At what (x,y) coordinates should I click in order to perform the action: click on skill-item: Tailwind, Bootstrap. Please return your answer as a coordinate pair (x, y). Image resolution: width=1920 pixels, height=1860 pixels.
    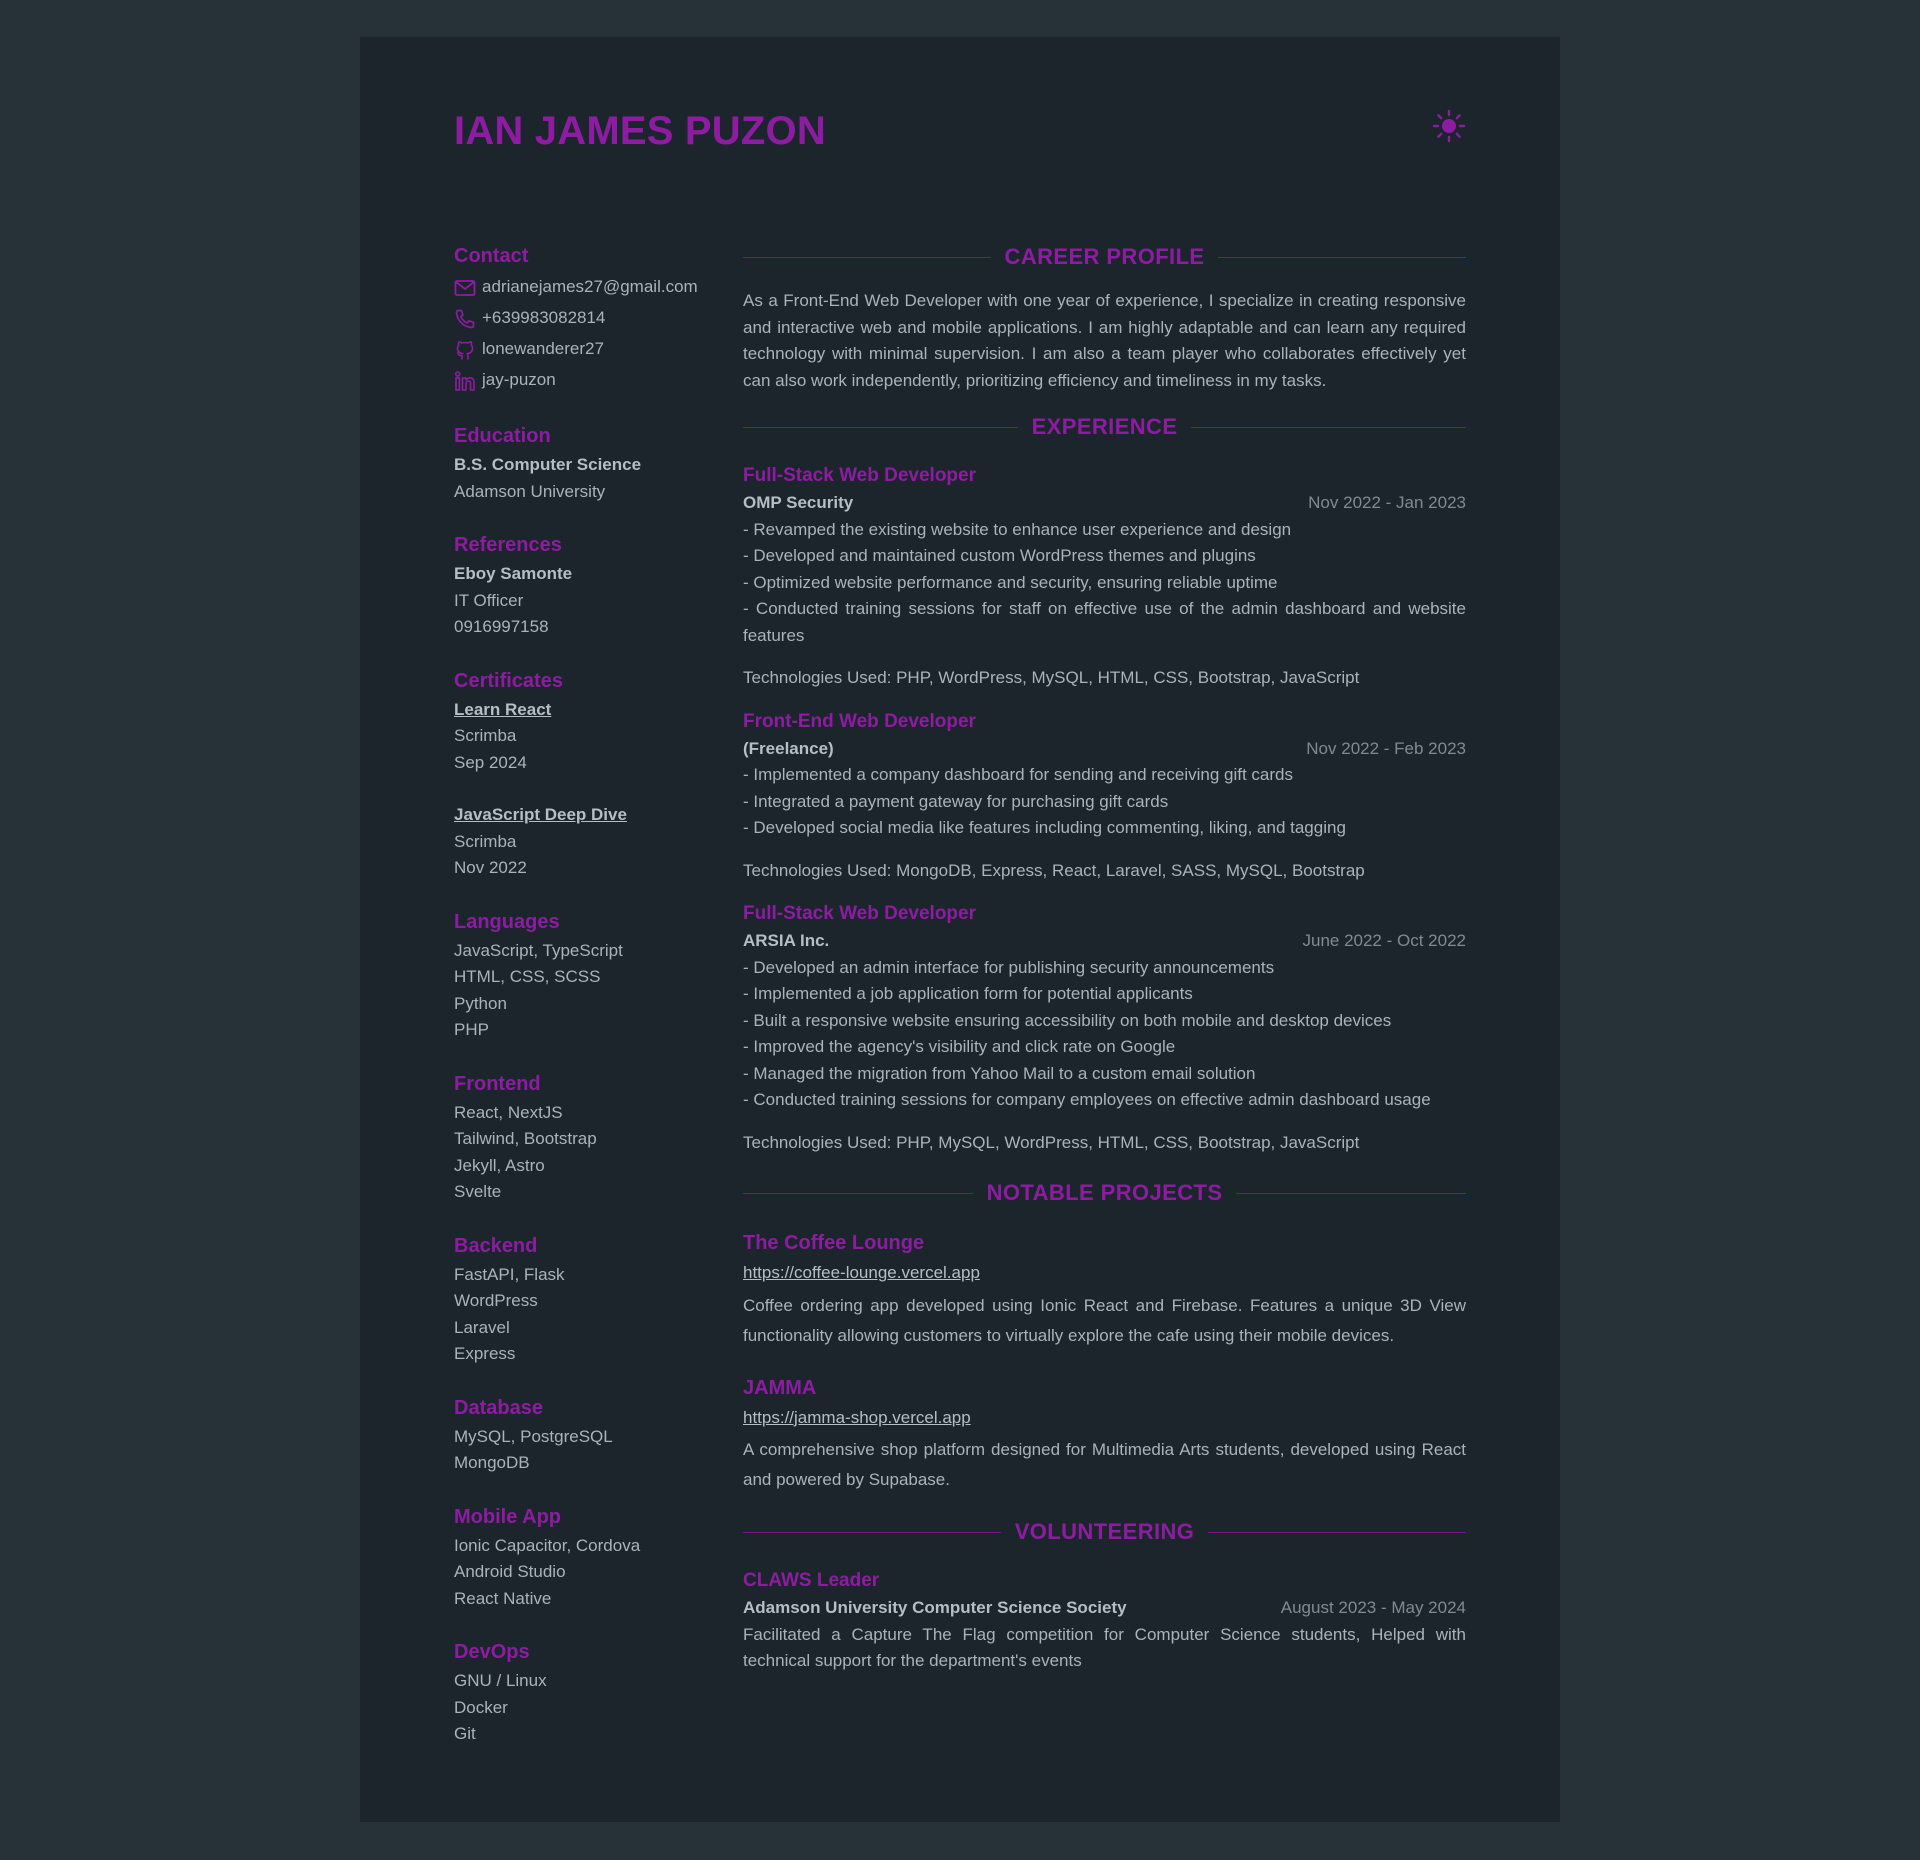
    Looking at the image, I should click on (525, 1138).